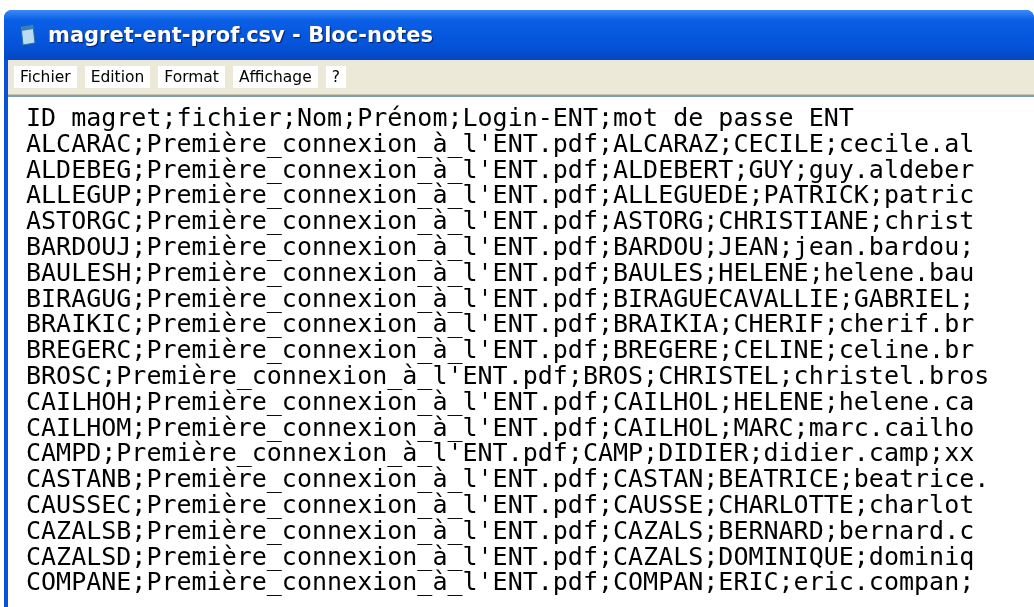  What do you see at coordinates (501, 324) in the screenshot?
I see `text-line: BRAIKIC;Première_connexion_à_l'ENT.pdf;BRAIKIA;CHERIF;cherif.br` at bounding box center [501, 324].